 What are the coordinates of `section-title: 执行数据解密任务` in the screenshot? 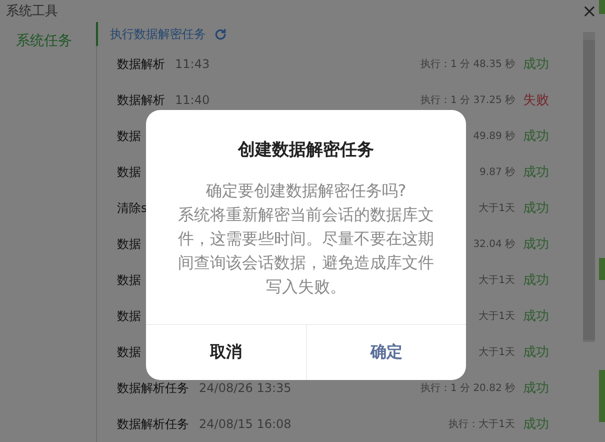 It's located at (158, 34).